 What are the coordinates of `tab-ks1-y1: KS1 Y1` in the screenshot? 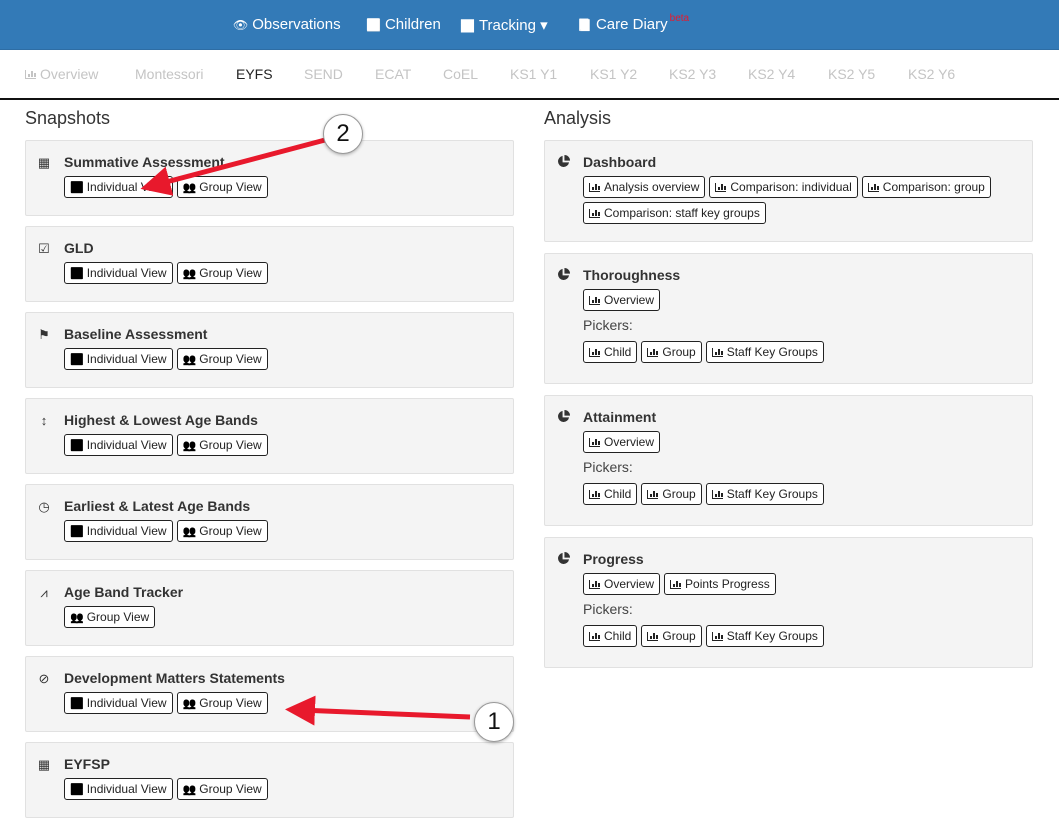 It's located at (533, 74).